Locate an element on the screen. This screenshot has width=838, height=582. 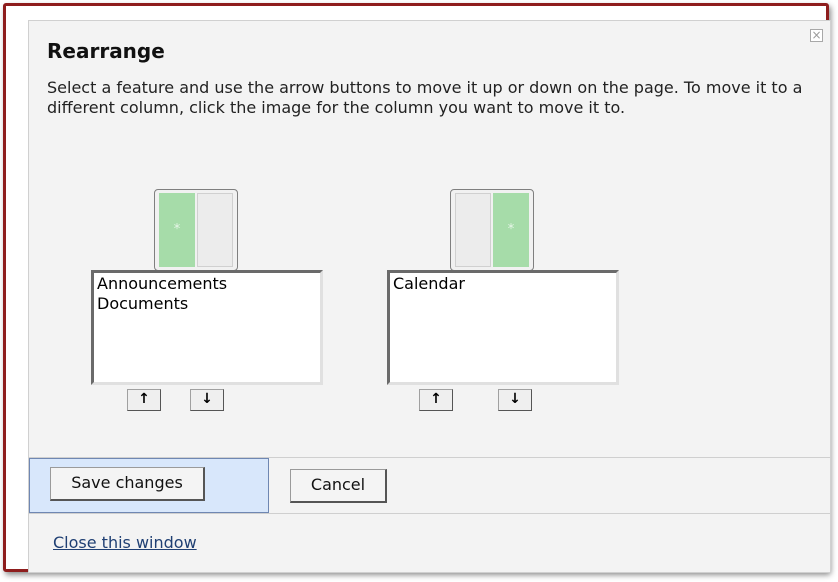
dialog-title: Rearrange is located at coordinates (106, 51).